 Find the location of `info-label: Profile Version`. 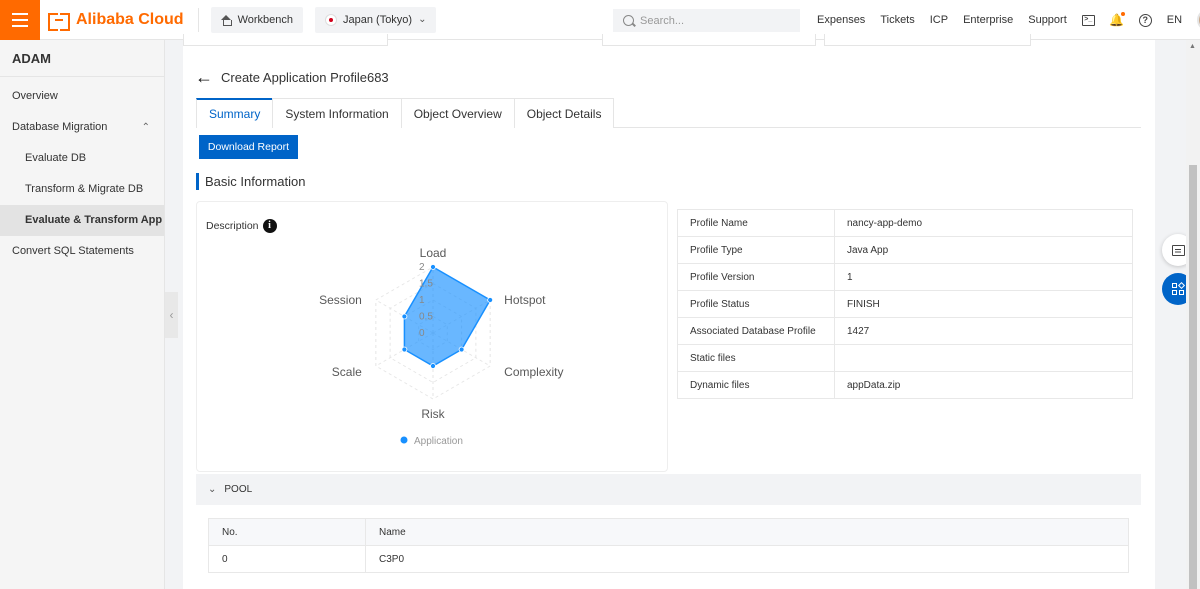

info-label: Profile Version is located at coordinates (756, 277).